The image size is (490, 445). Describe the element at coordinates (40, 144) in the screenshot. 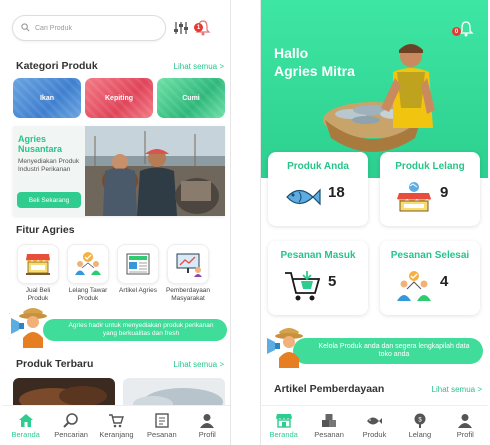

I see `banner-title: Agries Nusantara` at that location.